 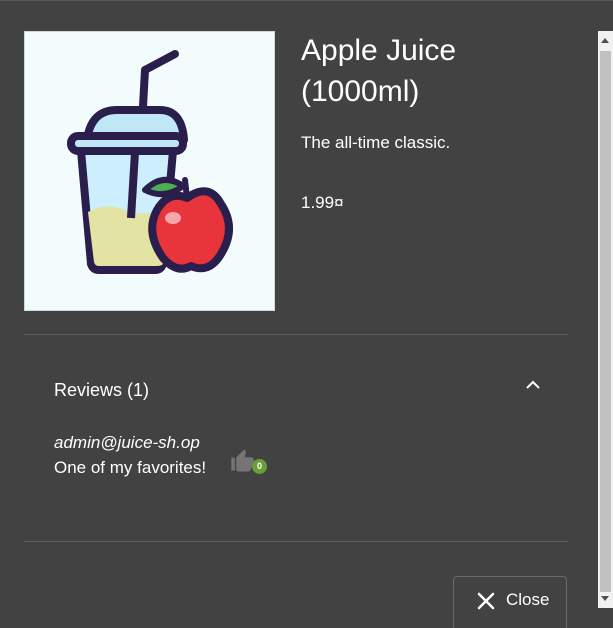 I want to click on product-title: Apple Juice (1000ml), so click(x=379, y=71).